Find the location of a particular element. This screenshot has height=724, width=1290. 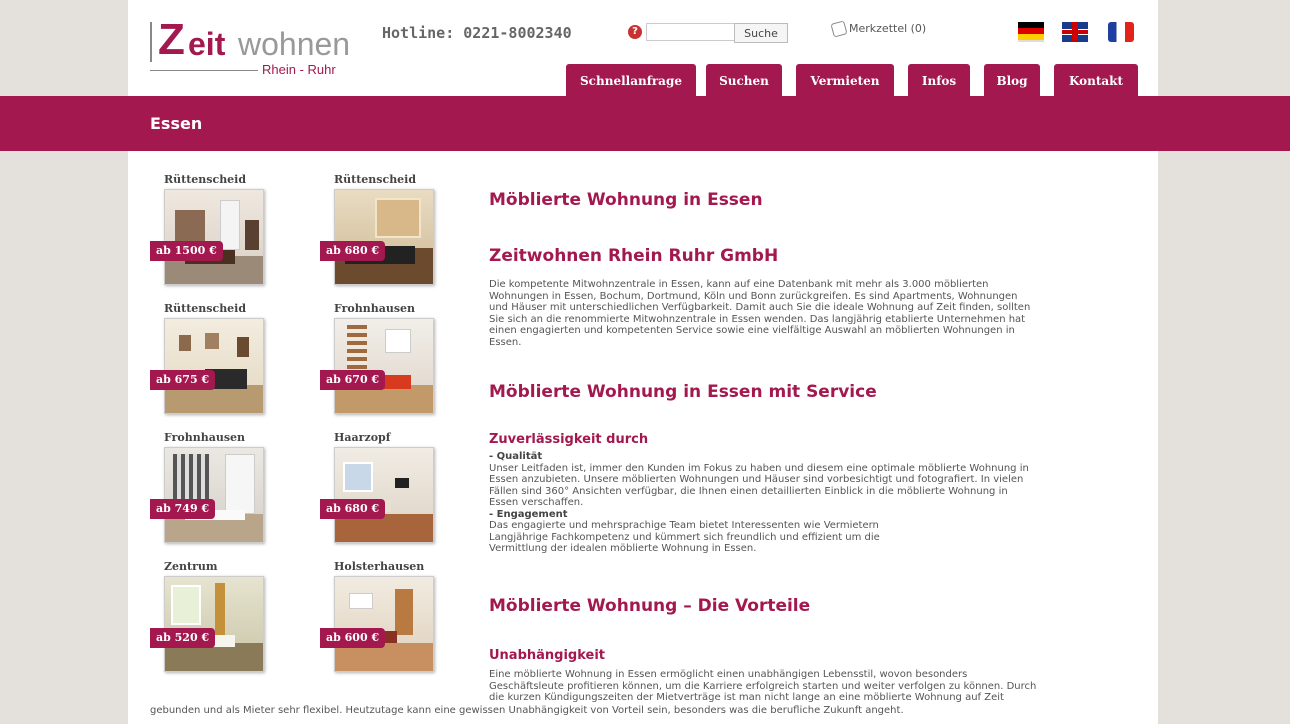

logo-wohnen: wohnen is located at coordinates (294, 44).